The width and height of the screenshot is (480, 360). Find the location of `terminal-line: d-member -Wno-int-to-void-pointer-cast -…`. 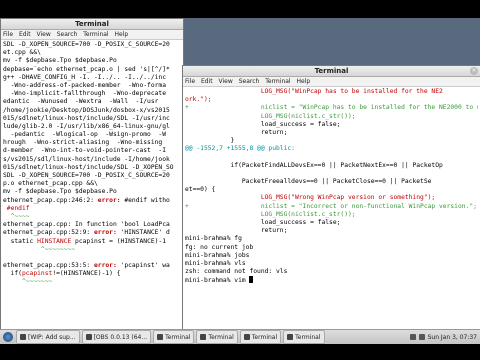

terminal-line: d-member -Wno-int-to-void-pointer-cast -… is located at coordinates (85, 151).